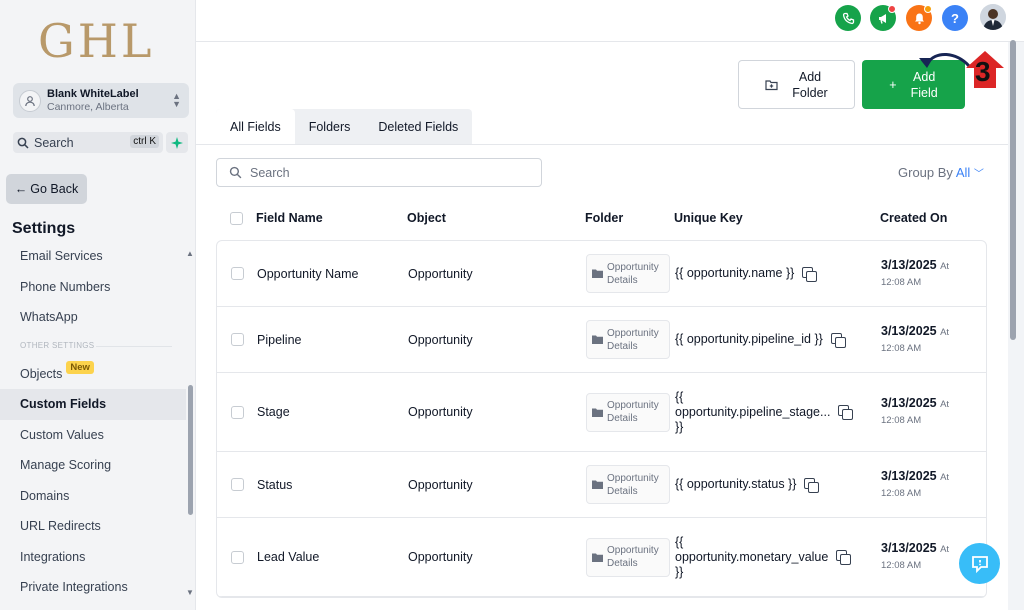  What do you see at coordinates (93, 435) in the screenshot?
I see `sidebar-item-custom-values: Custom Values` at bounding box center [93, 435].